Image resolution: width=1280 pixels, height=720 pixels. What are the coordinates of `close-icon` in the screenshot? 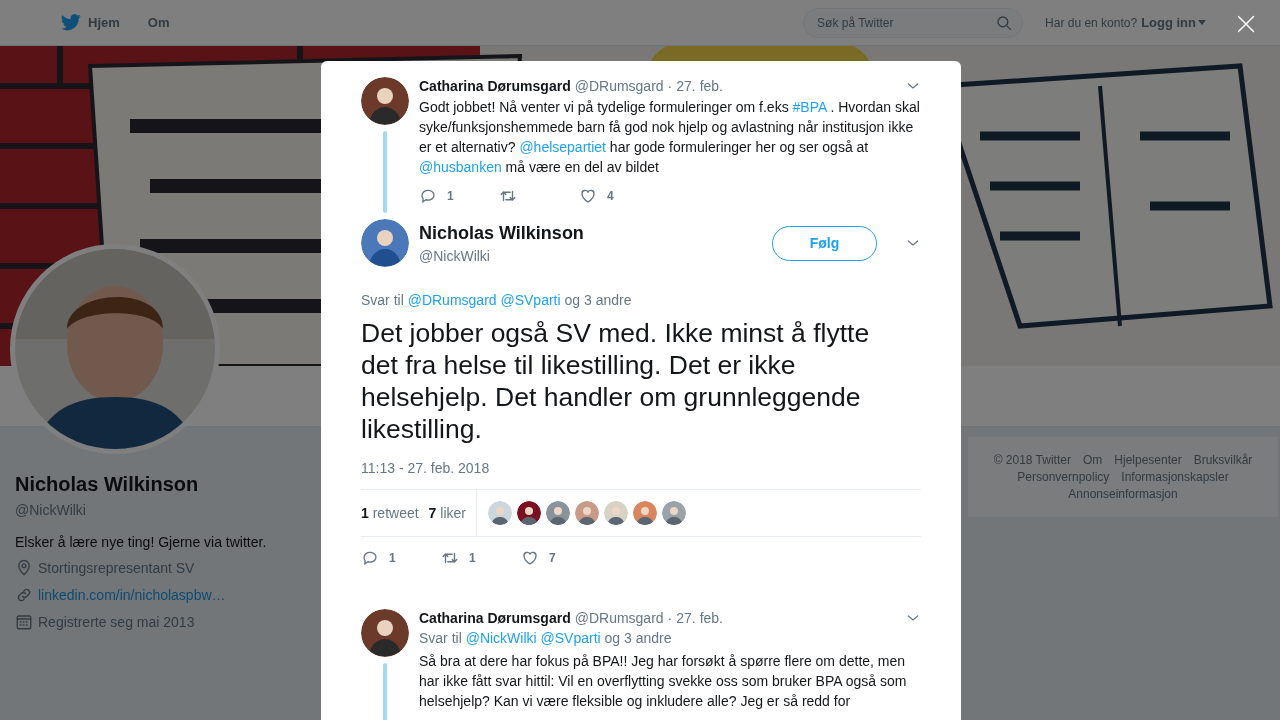 It's located at (1246, 24).